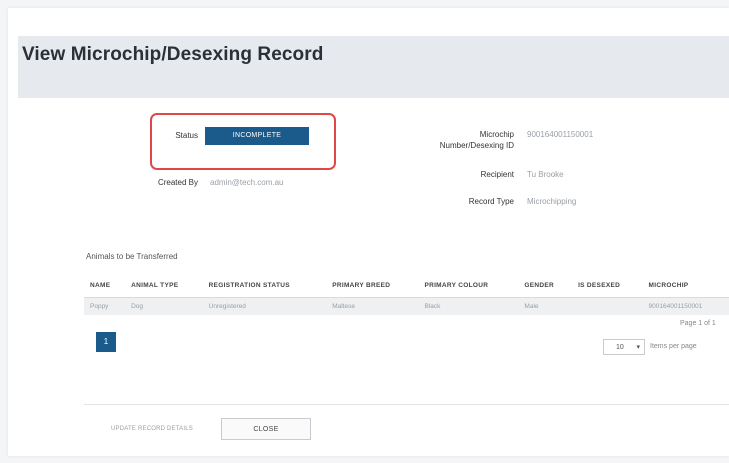 The width and height of the screenshot is (729, 463). What do you see at coordinates (476, 145) in the screenshot?
I see `microchip-label-line2: Number/Desexing ID` at bounding box center [476, 145].